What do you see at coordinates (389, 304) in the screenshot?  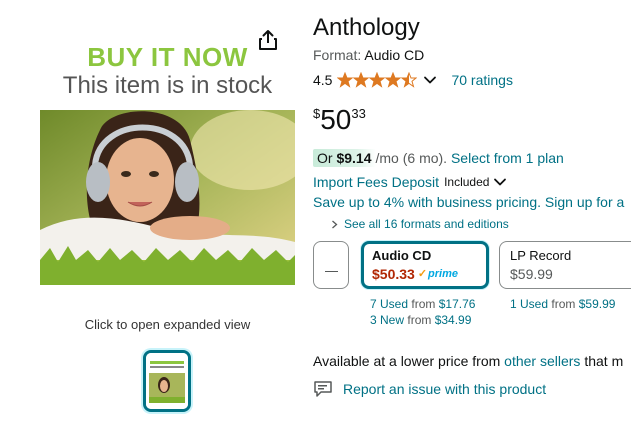 I see `used-count: 7 Used` at bounding box center [389, 304].